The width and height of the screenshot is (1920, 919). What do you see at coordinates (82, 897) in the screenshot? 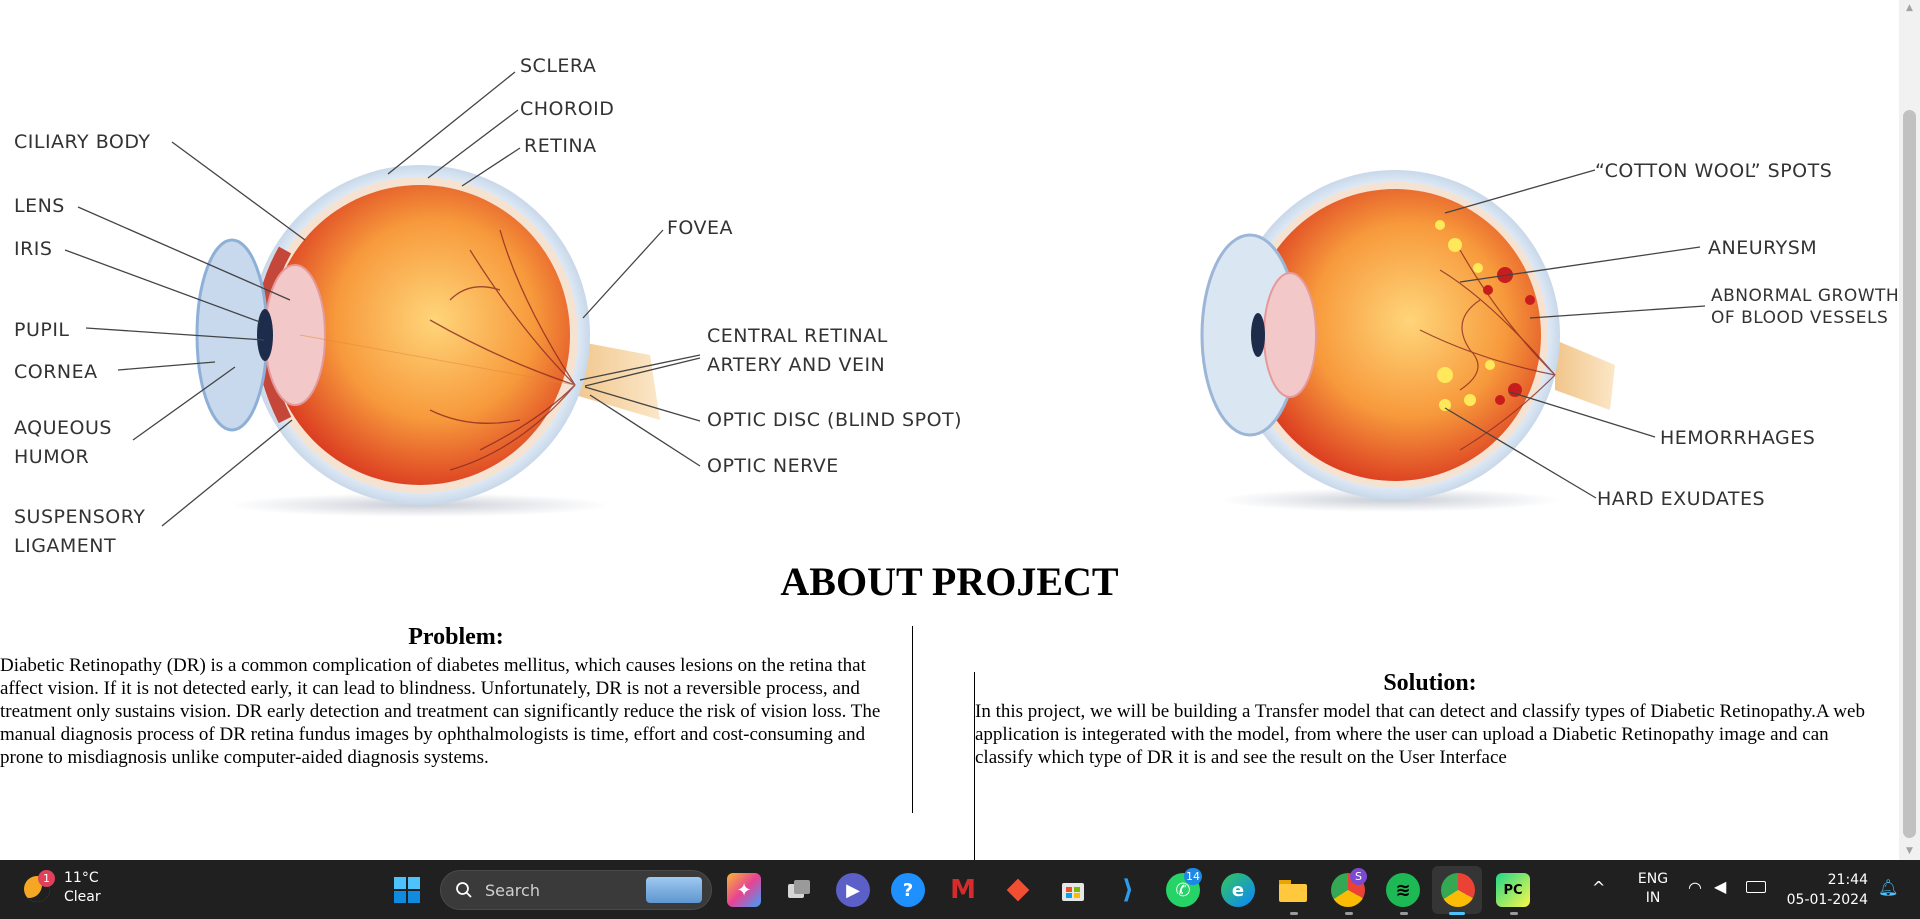
I see `weather-condition: Clear` at bounding box center [82, 897].